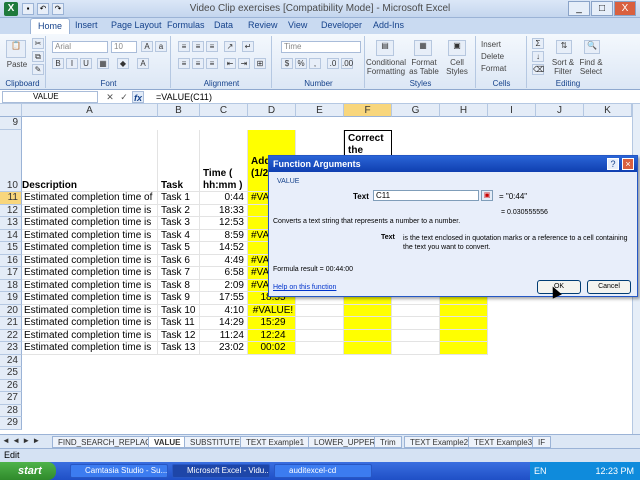  What do you see at coordinates (16, 49) in the screenshot?
I see `paste-icon: 📋` at bounding box center [16, 49].